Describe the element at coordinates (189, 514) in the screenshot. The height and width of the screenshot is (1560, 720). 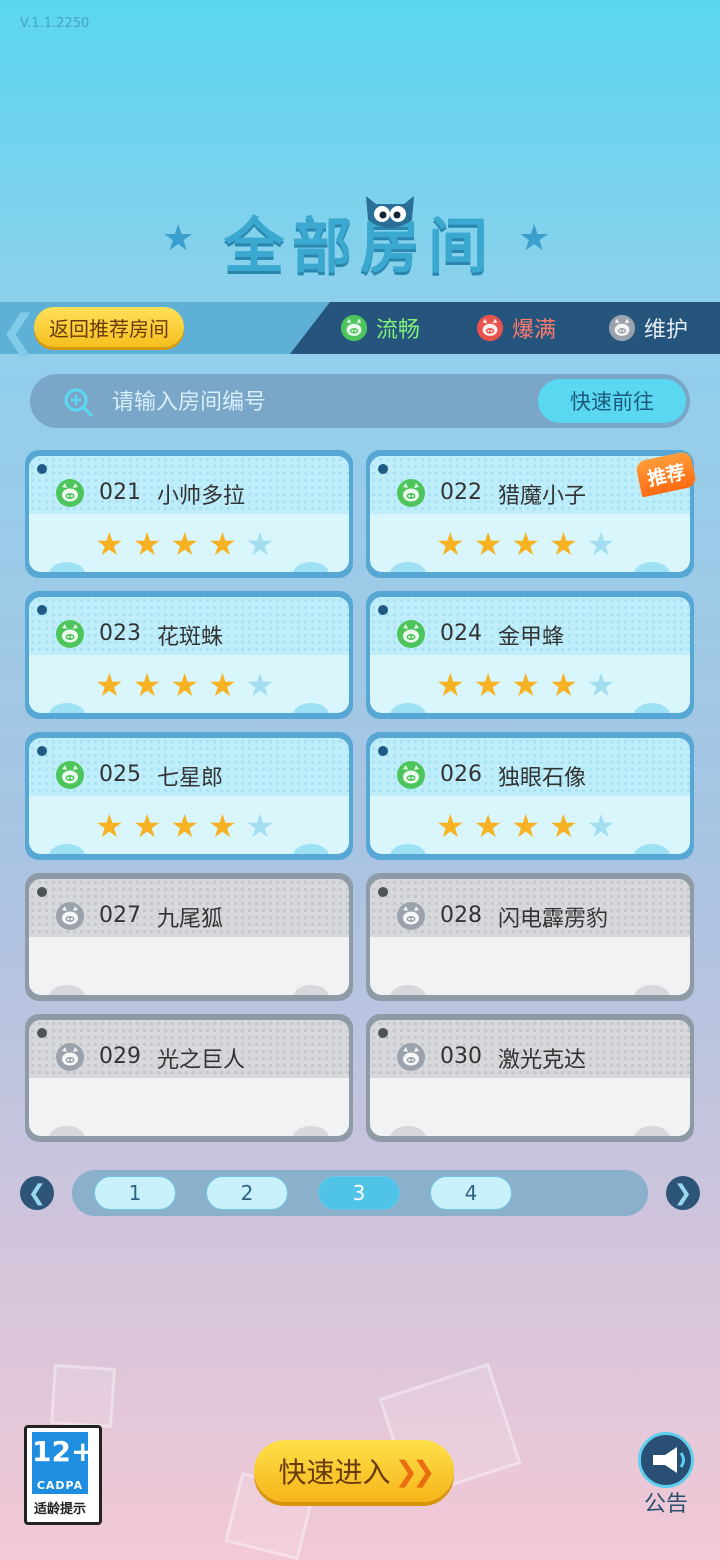
I see `room-card: 021 小帅多拉 ★ ★ ★ ★ ★` at that location.